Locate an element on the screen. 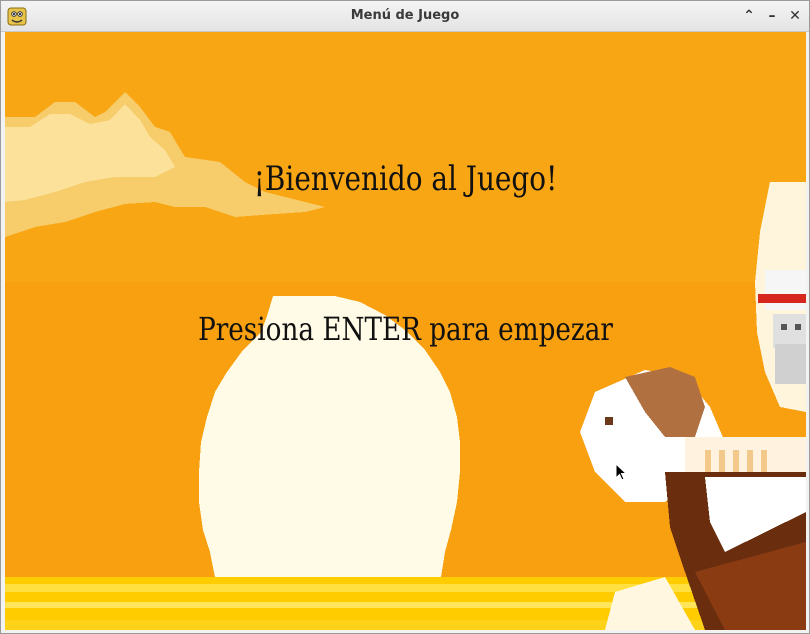  title-bar: Menú de Juego ⌃ – ✕ is located at coordinates (405, 16).